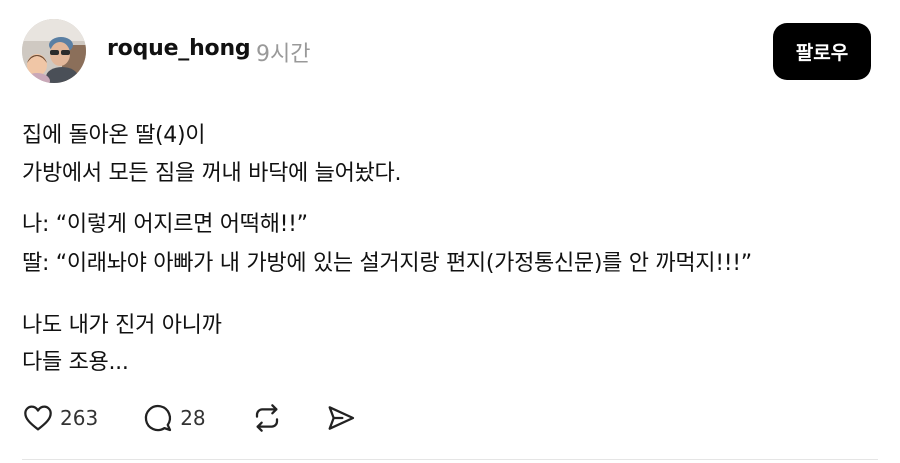  Describe the element at coordinates (158, 418) in the screenshot. I see `comment-icon` at that location.